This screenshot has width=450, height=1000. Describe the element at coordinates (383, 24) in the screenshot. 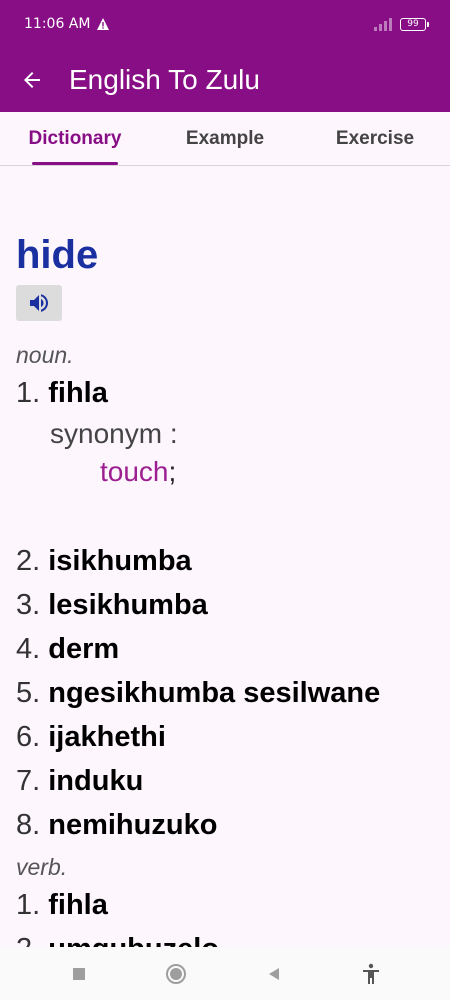

I see `signal-icon` at that location.